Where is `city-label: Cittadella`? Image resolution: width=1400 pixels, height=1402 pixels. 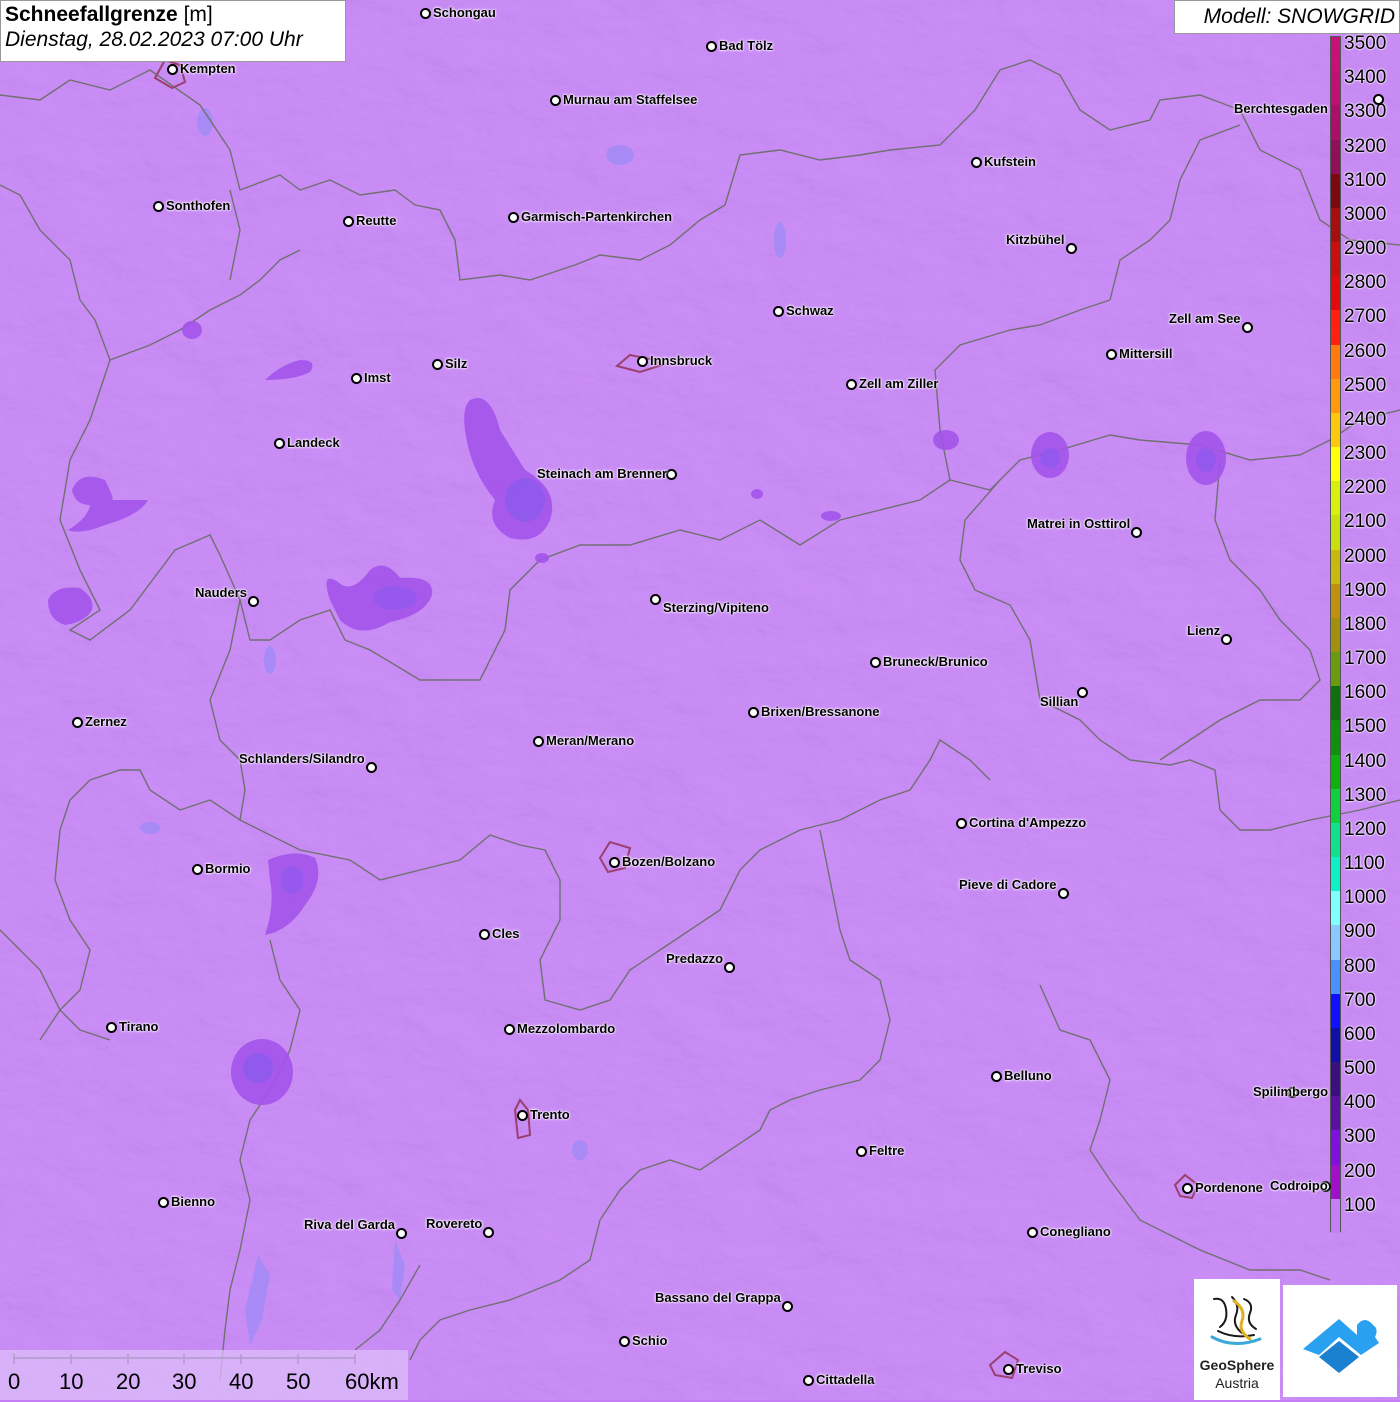 city-label: Cittadella is located at coordinates (845, 1379).